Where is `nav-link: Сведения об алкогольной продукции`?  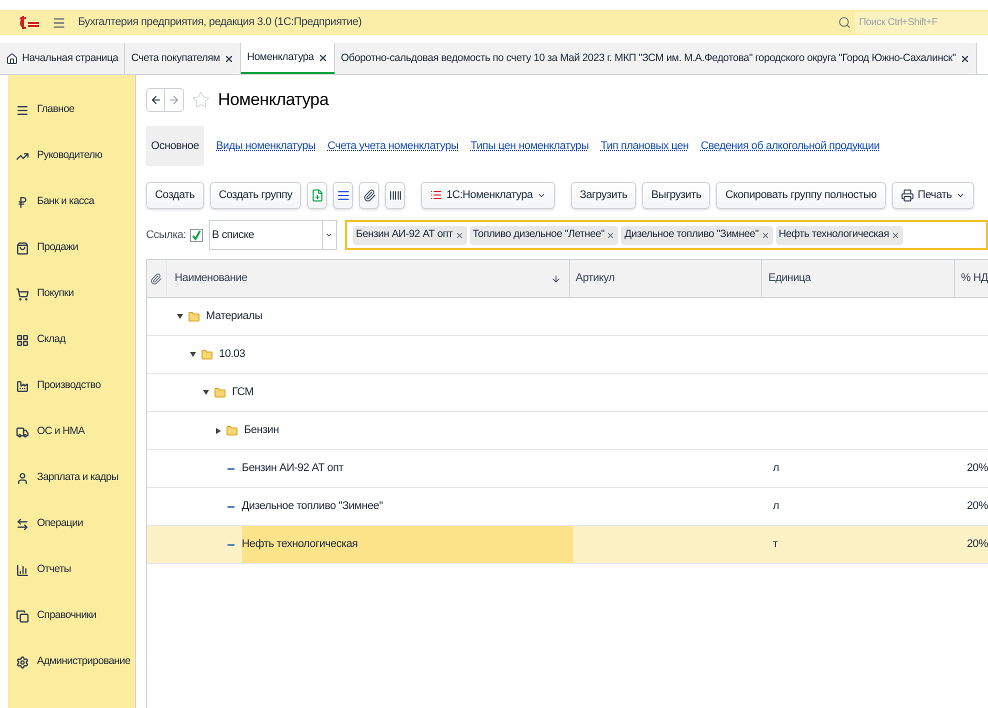 nav-link: Сведения об алкогольной продукции is located at coordinates (790, 146).